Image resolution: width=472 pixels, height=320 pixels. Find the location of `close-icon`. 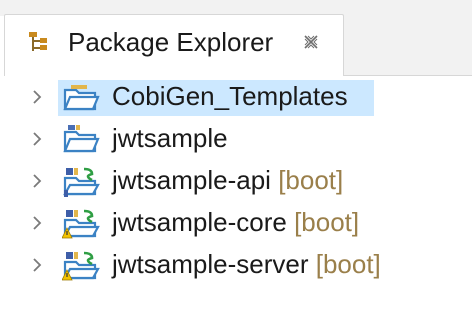

close-icon is located at coordinates (311, 42).